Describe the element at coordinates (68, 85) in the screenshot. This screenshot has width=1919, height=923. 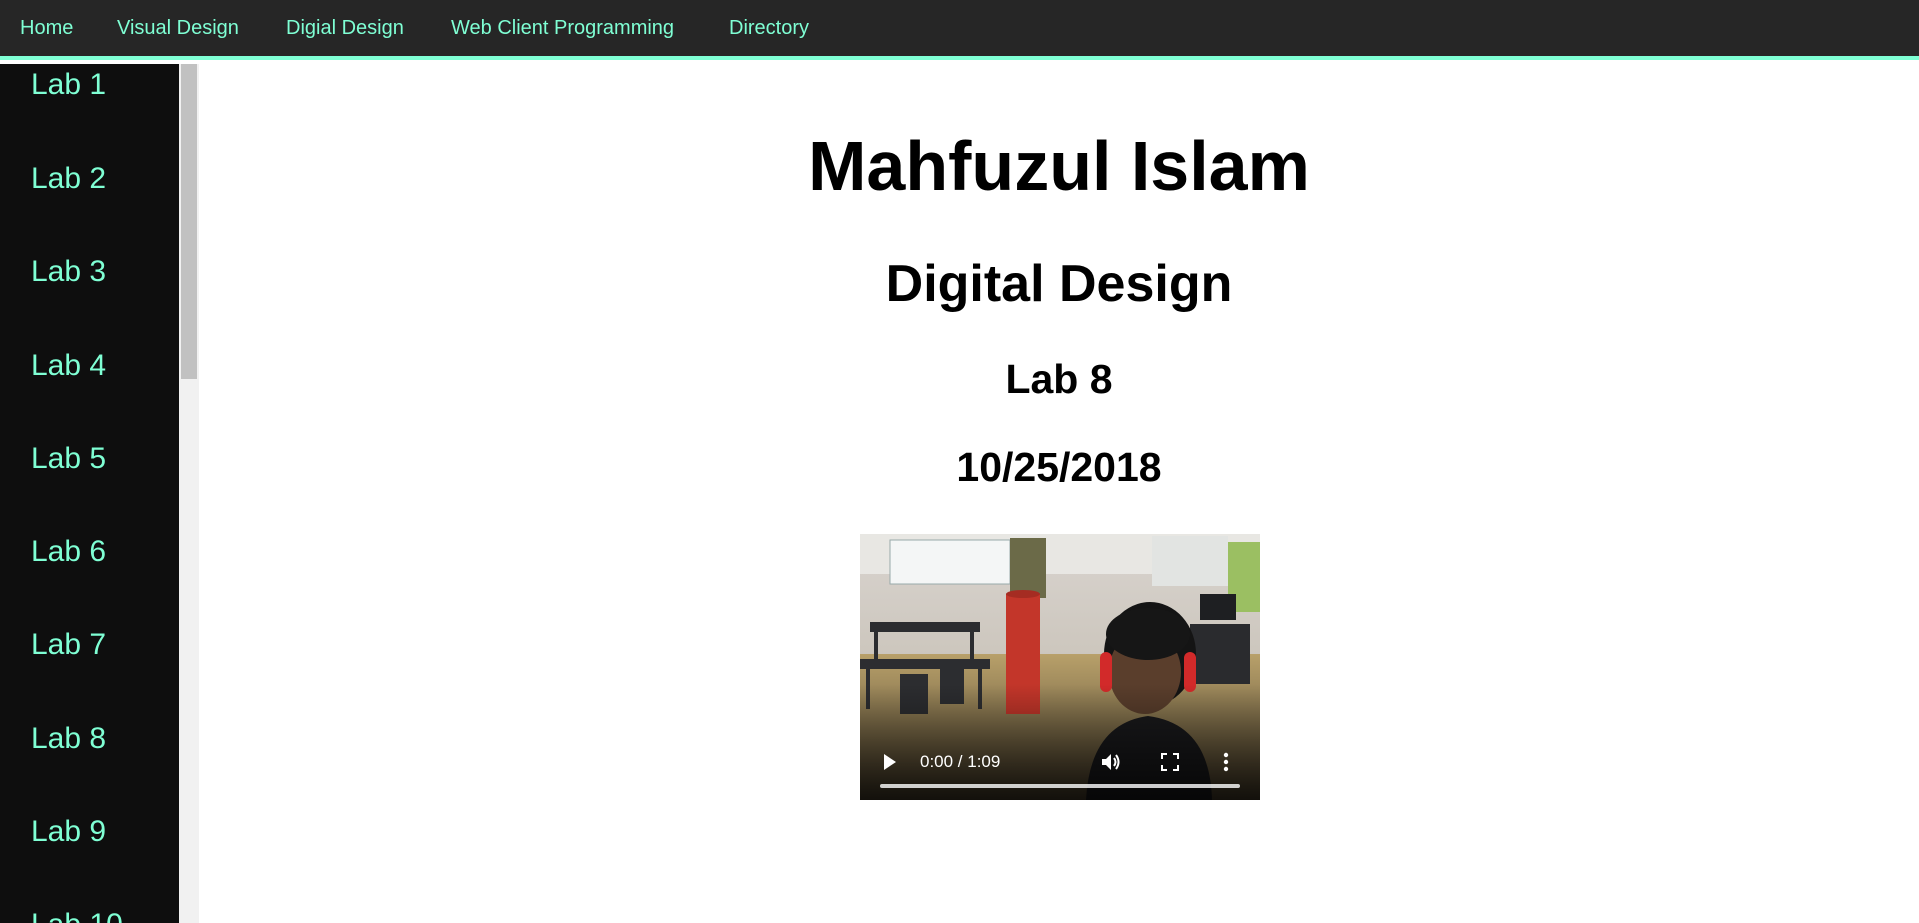
I see `sidebar-item-lab-1: Lab 1` at that location.